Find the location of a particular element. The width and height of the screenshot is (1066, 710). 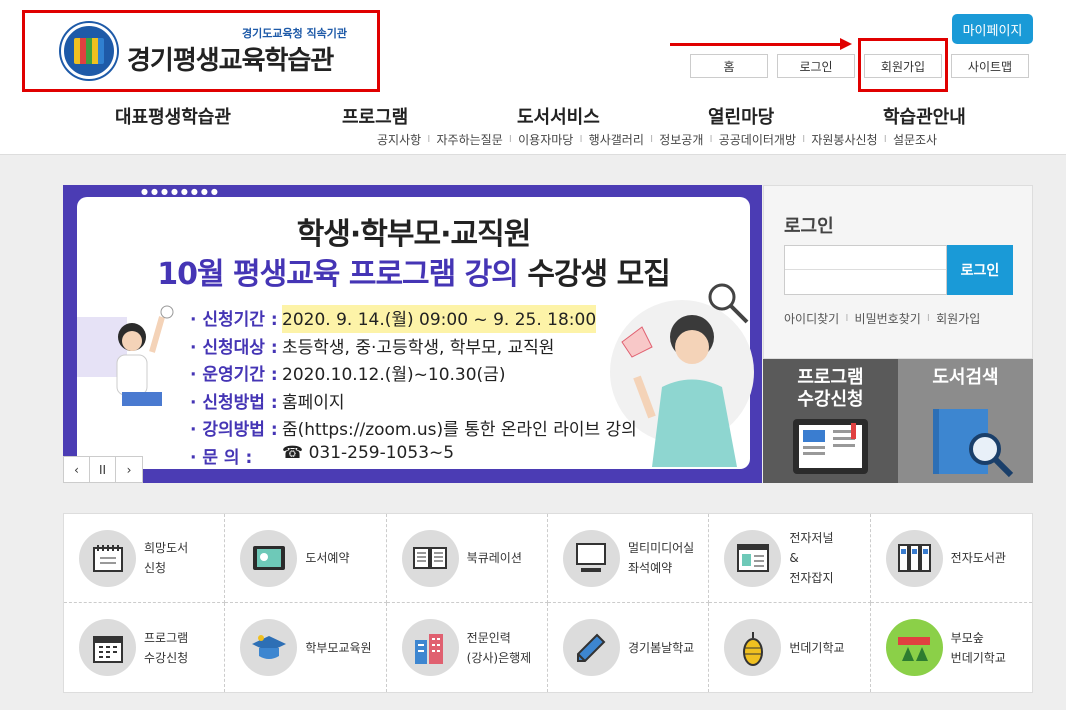

login-link: 로그인 is located at coordinates (816, 66).